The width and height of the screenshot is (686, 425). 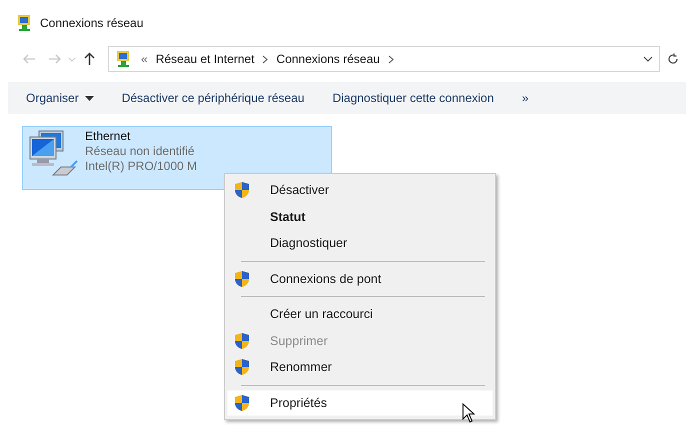 What do you see at coordinates (360, 243) in the screenshot?
I see `menu-item: Diagnostiquer` at bounding box center [360, 243].